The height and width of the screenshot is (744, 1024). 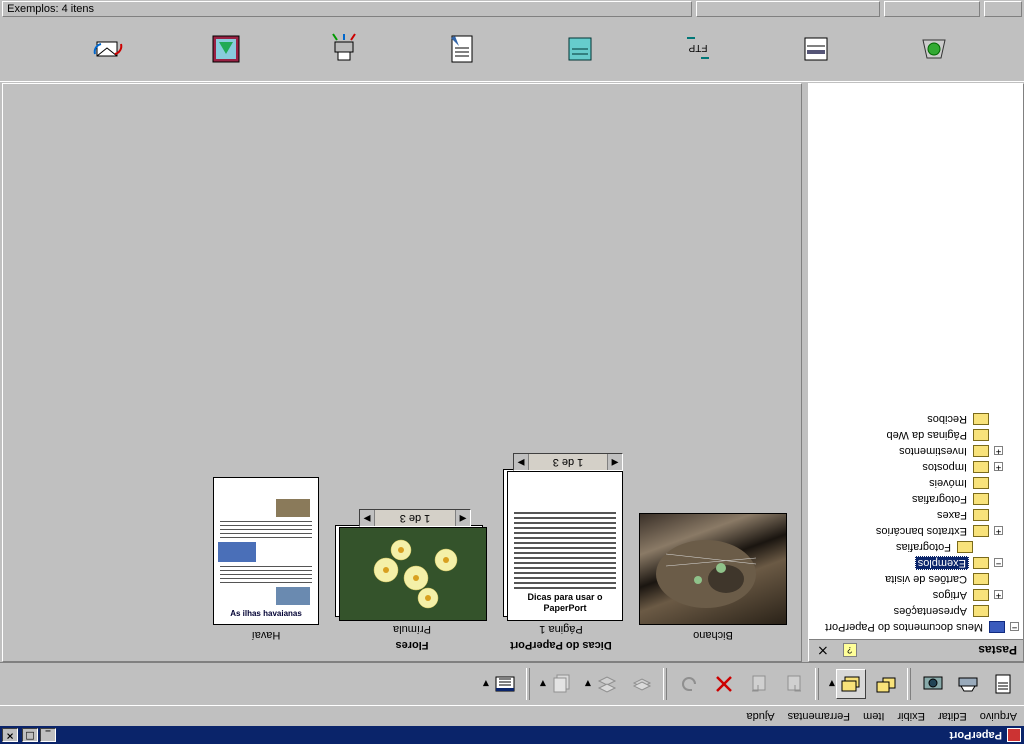 What do you see at coordinates (916, 515) in the screenshot?
I see `tree-node: Faxes` at bounding box center [916, 515].